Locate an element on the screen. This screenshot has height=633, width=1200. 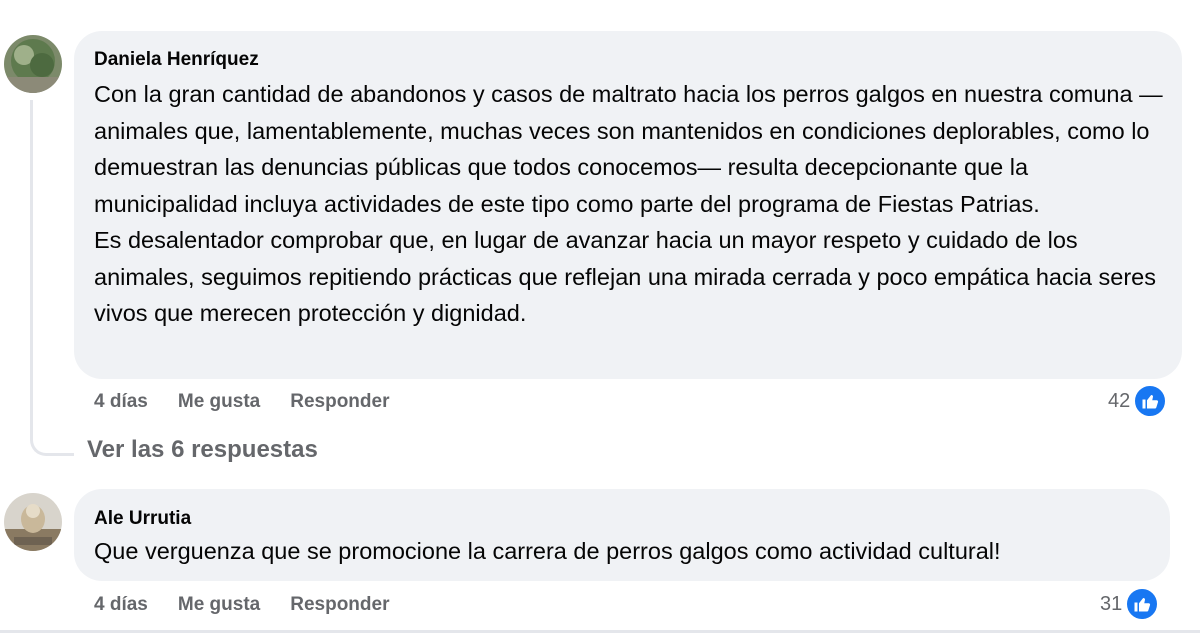
reaction-count: 42 is located at coordinates (1119, 400).